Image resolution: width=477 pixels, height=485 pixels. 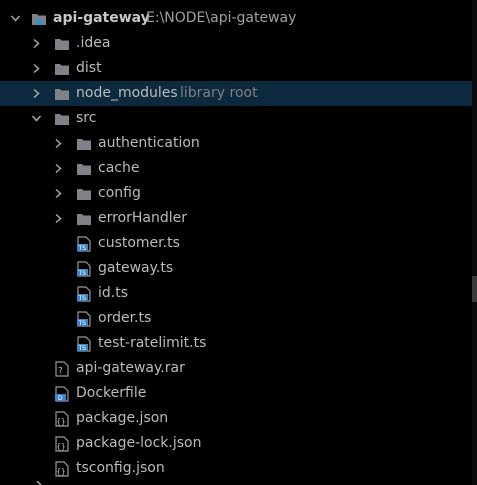 What do you see at coordinates (89, 68) in the screenshot?
I see `folder-label-dist: dist` at bounding box center [89, 68].